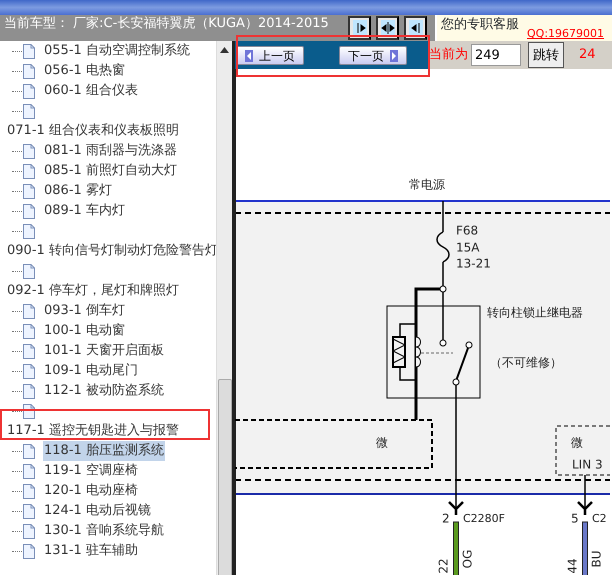 The width and height of the screenshot is (612, 575). I want to click on tree-item: 093-1 倒车灯, so click(84, 311).